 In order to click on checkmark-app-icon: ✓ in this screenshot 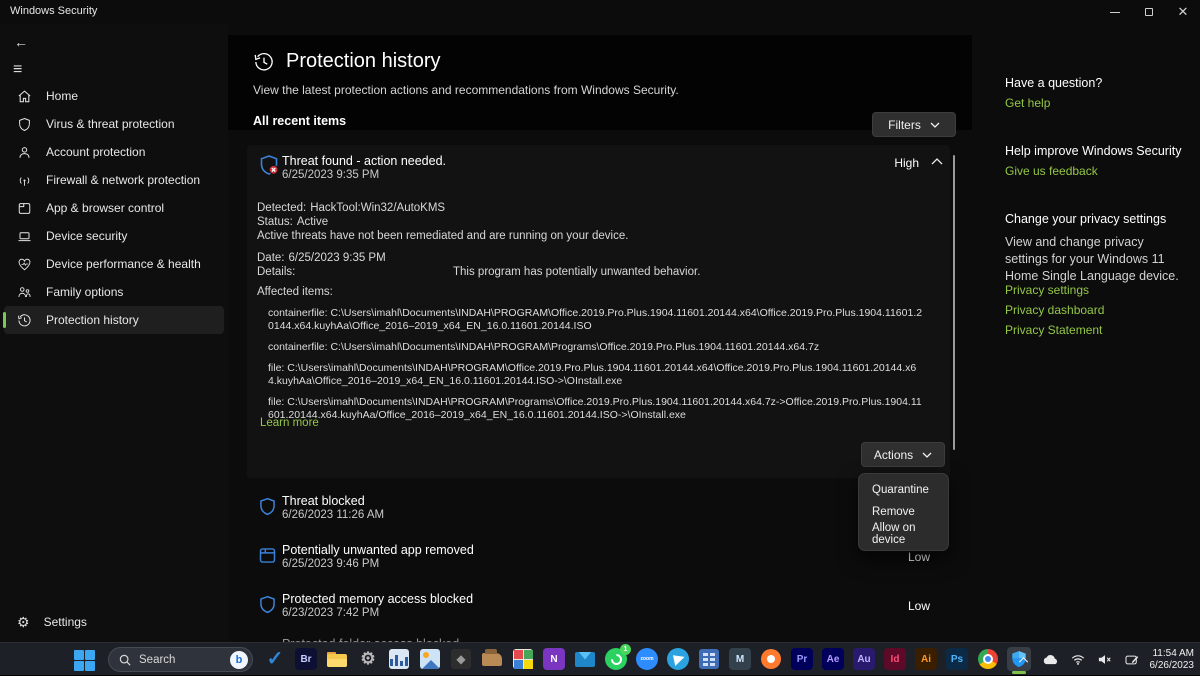, I will do `click(275, 659)`.